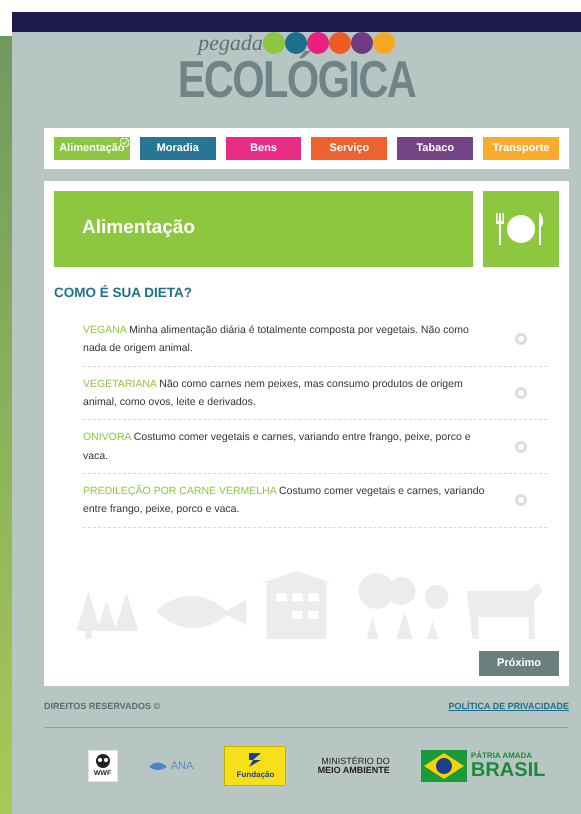 This screenshot has width=581, height=814. What do you see at coordinates (263, 228) in the screenshot?
I see `section-title: Alimentação` at bounding box center [263, 228].